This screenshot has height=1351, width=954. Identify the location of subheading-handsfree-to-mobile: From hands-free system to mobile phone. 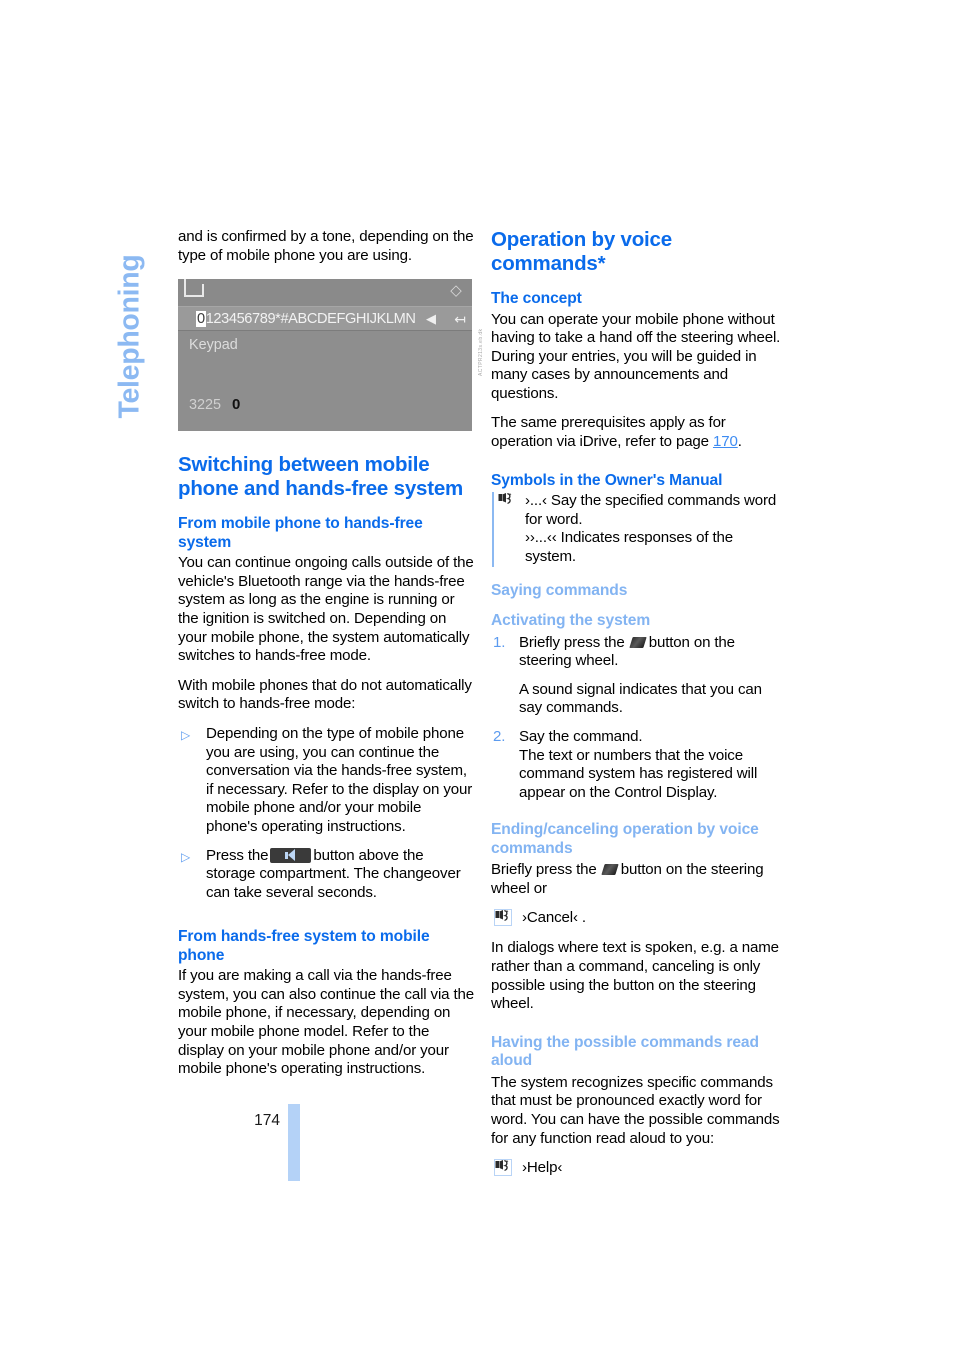
(304, 946).